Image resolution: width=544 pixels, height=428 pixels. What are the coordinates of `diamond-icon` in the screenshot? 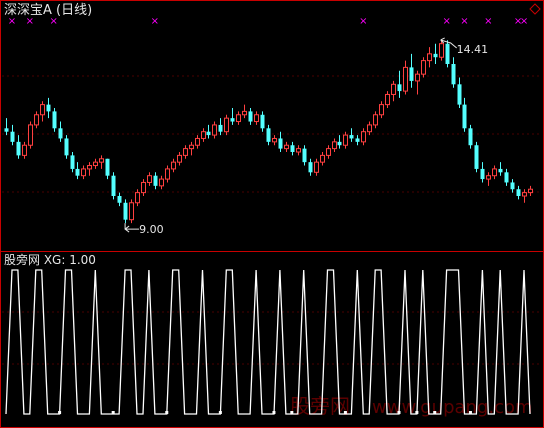 It's located at (535, 9).